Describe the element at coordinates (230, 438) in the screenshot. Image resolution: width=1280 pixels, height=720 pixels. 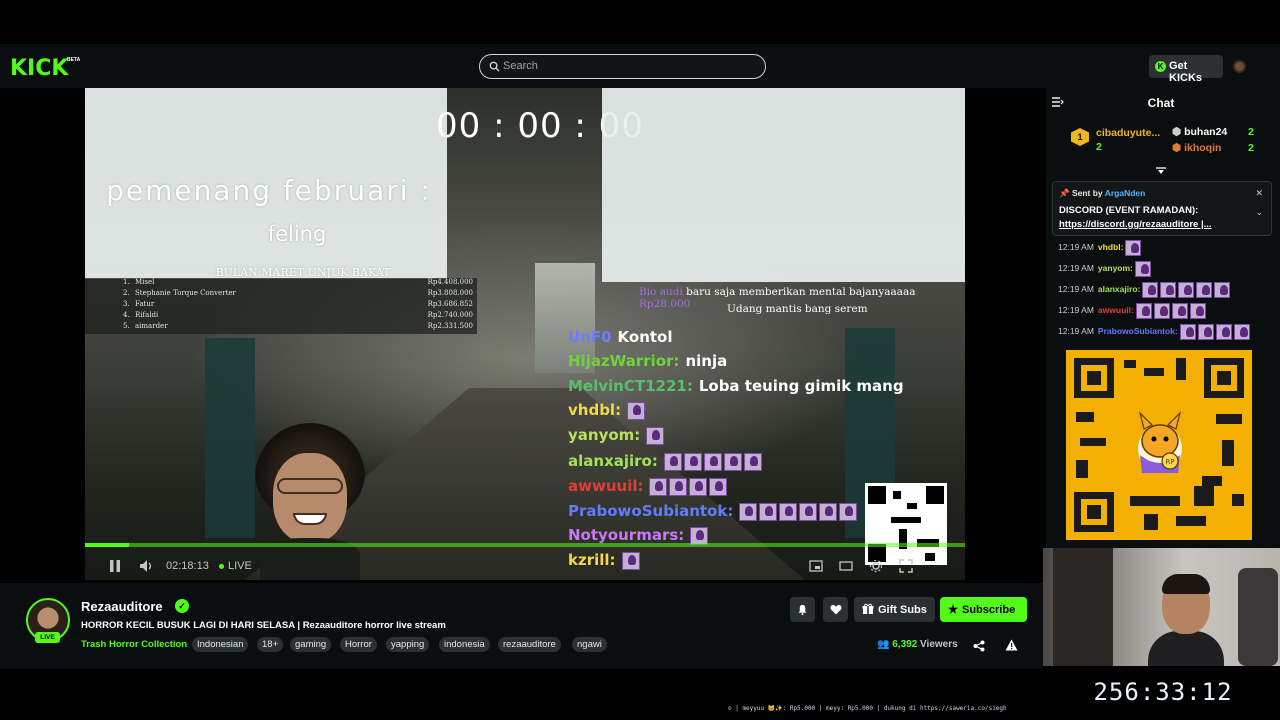
I see `pillar-left` at that location.